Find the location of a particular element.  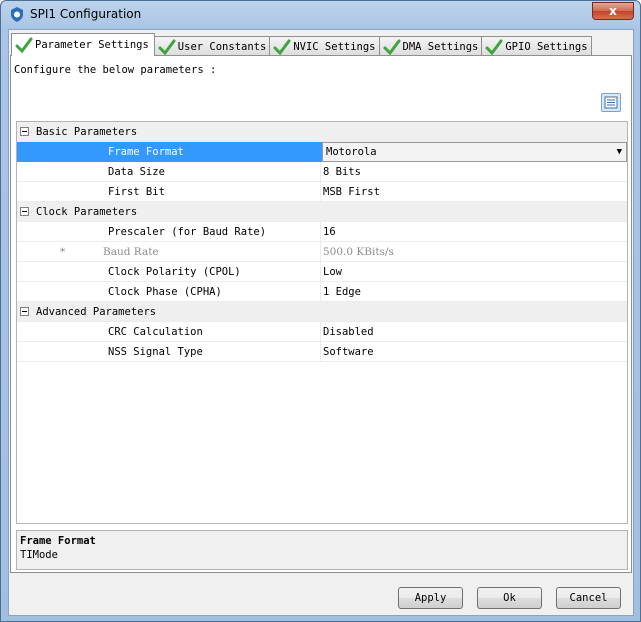

app-shield-icon is located at coordinates (17, 14).